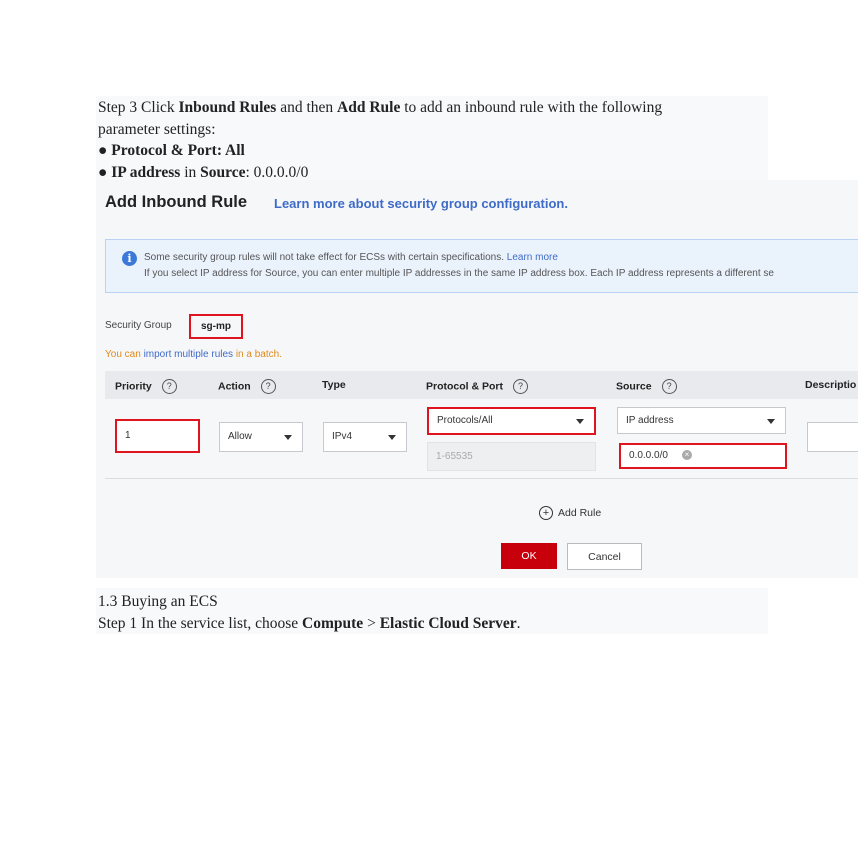 This screenshot has width=858, height=866. Describe the element at coordinates (157, 436) in the screenshot. I see `priority-input: 1` at that location.